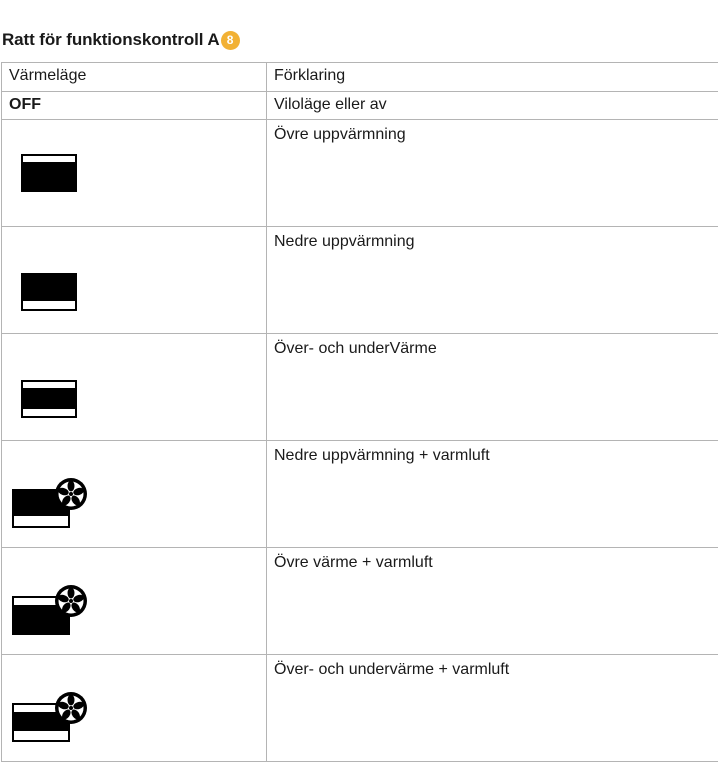  What do you see at coordinates (492, 601) in the screenshot?
I see `explanation: Övre värme + varmluft` at bounding box center [492, 601].